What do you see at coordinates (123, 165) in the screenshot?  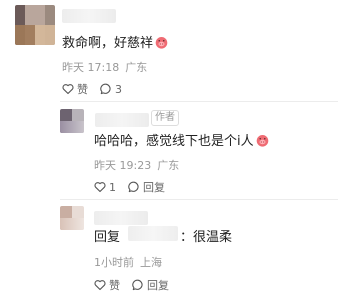 I see `comment-time: 昨天 19:23` at bounding box center [123, 165].